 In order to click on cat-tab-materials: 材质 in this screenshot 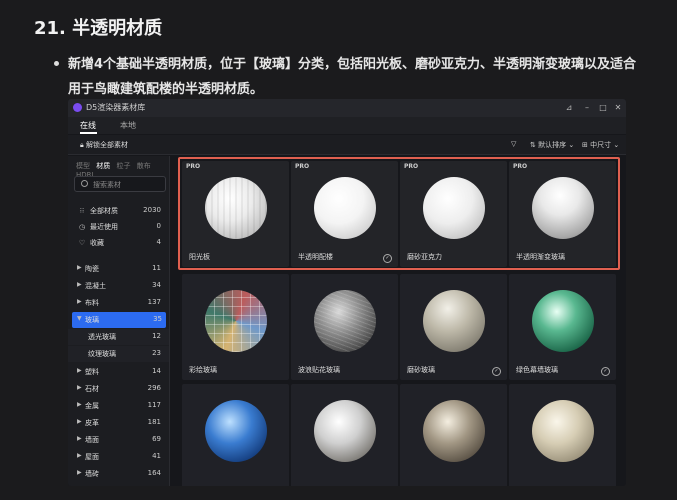, I will do `click(103, 166)`.